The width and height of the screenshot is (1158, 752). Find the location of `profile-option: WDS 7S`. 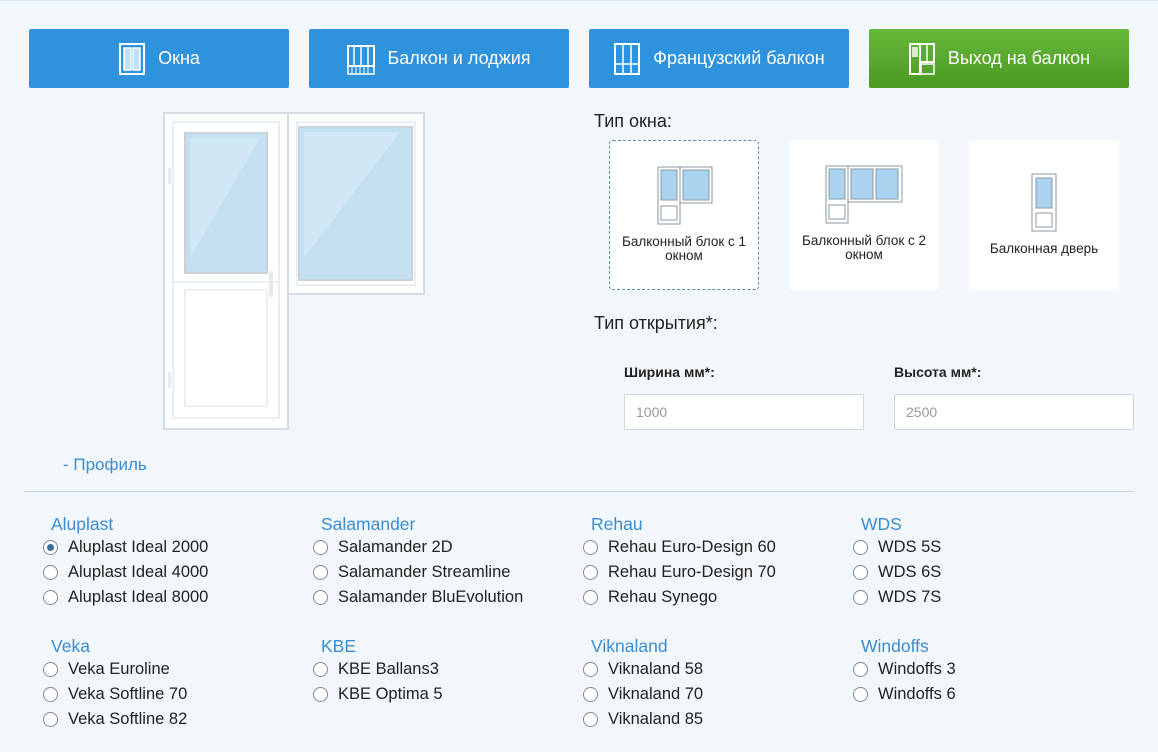

profile-option: WDS 7S is located at coordinates (965, 597).